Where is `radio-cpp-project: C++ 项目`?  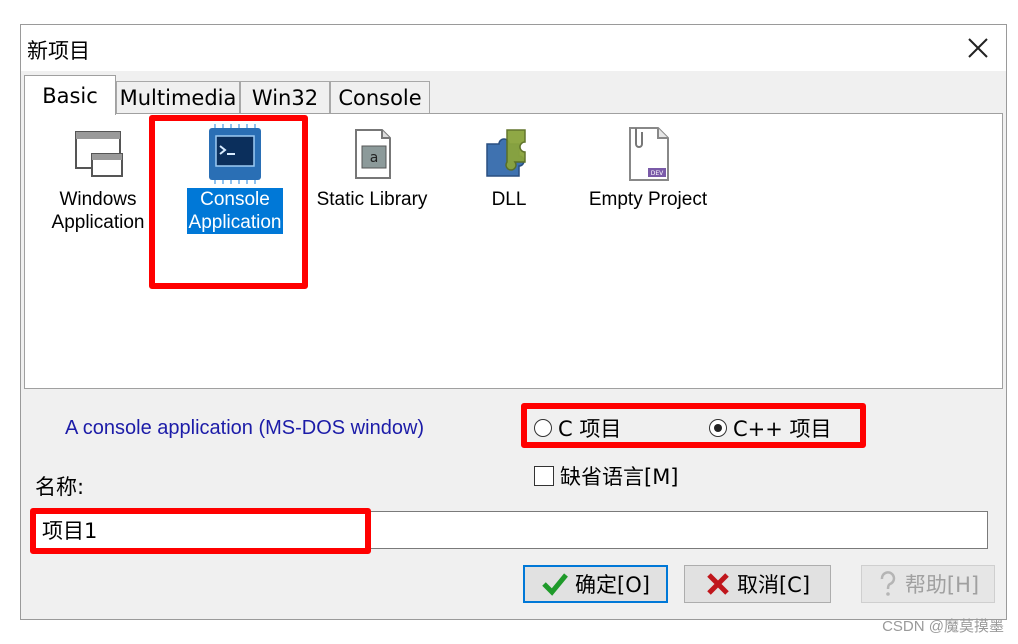
radio-cpp-project: C++ 项目 is located at coordinates (770, 428).